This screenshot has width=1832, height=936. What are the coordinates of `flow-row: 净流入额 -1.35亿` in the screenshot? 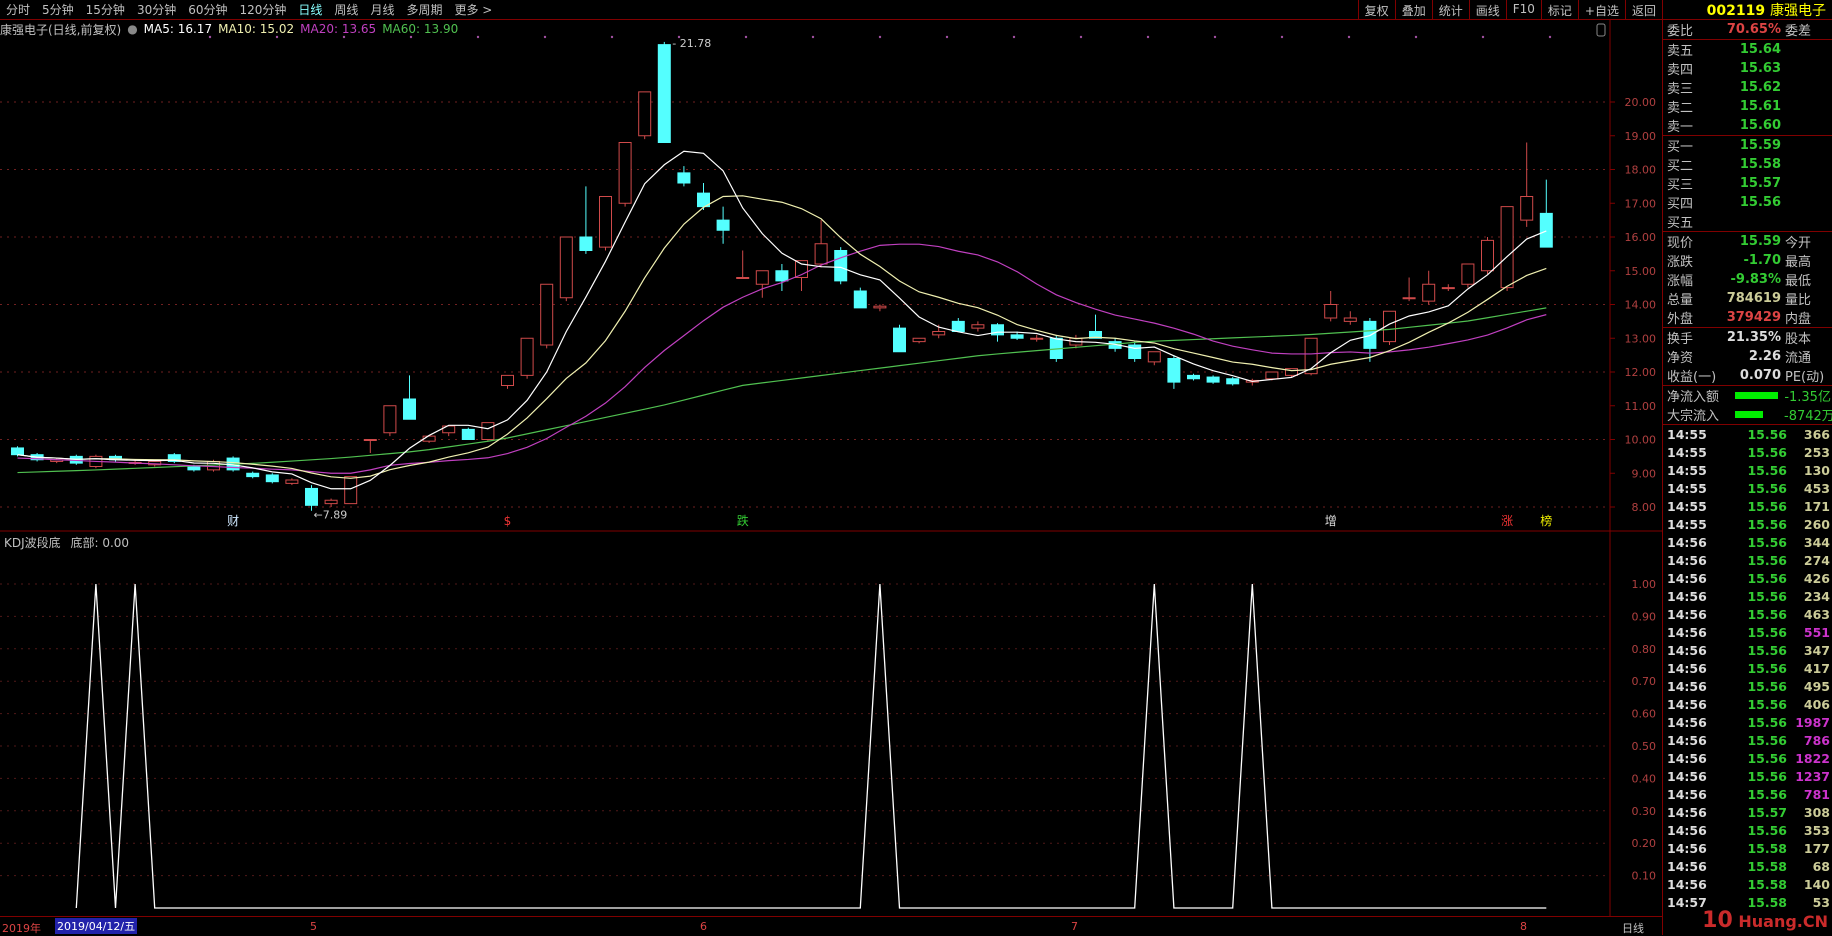 It's located at (1747, 395).